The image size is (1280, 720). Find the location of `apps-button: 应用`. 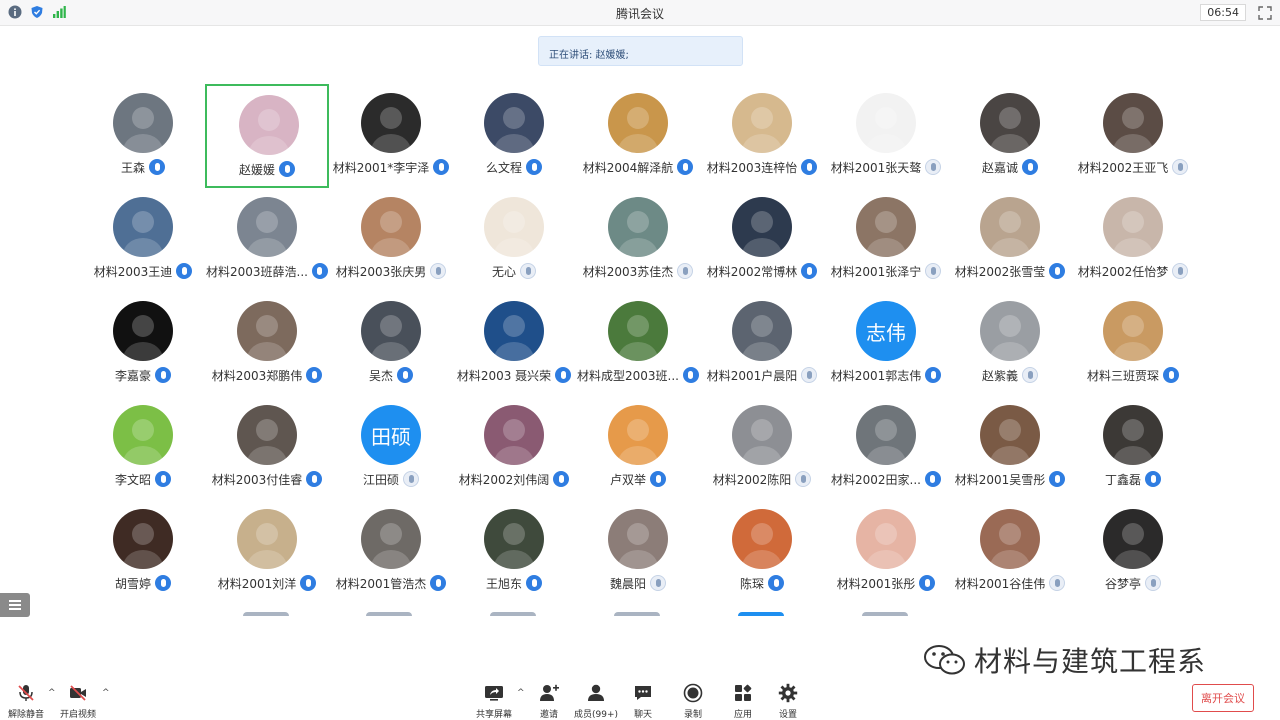

apps-button: 应用 is located at coordinates (743, 700).